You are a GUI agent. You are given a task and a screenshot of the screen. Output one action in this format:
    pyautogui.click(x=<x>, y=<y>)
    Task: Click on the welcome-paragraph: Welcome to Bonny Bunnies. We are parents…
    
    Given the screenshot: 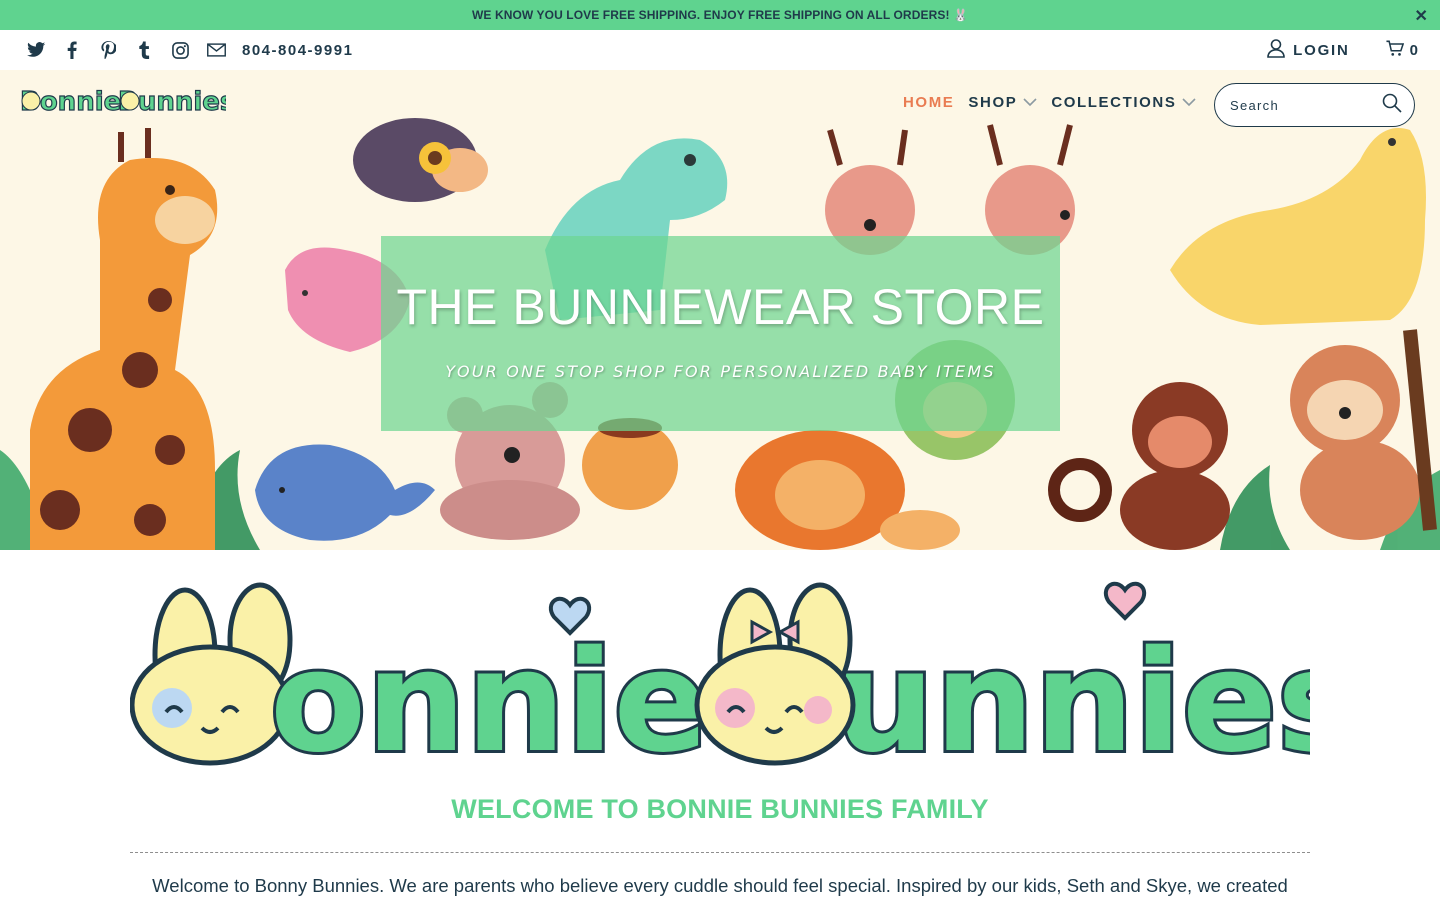 What is the action you would take?
    pyautogui.click(x=720, y=885)
    